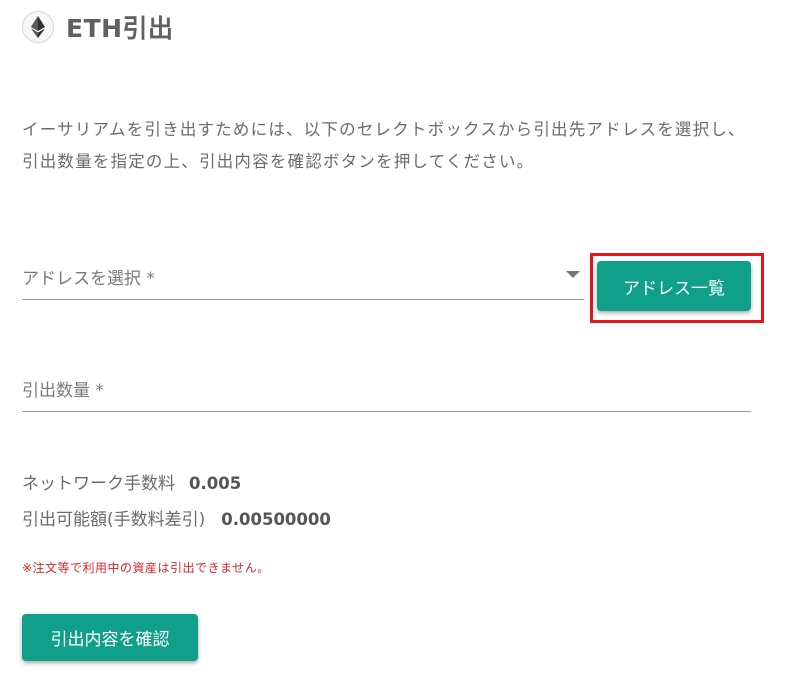 The image size is (792, 674). I want to click on available-amount-value: 0.00500000, so click(276, 519).